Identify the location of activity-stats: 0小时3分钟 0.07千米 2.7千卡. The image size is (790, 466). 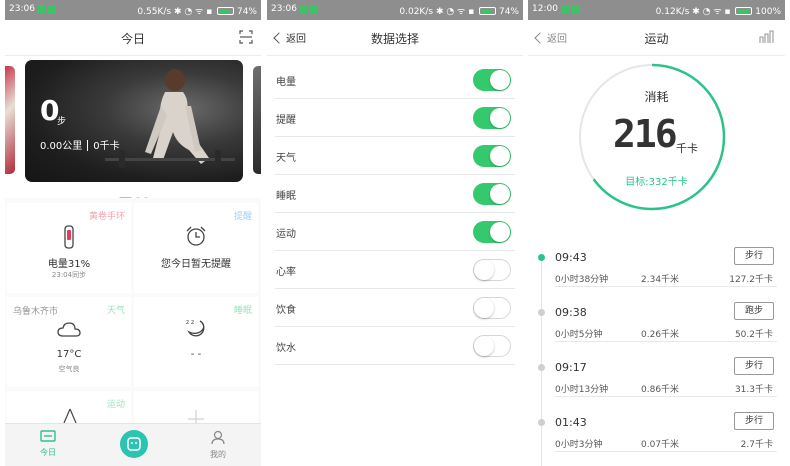
(666, 444).